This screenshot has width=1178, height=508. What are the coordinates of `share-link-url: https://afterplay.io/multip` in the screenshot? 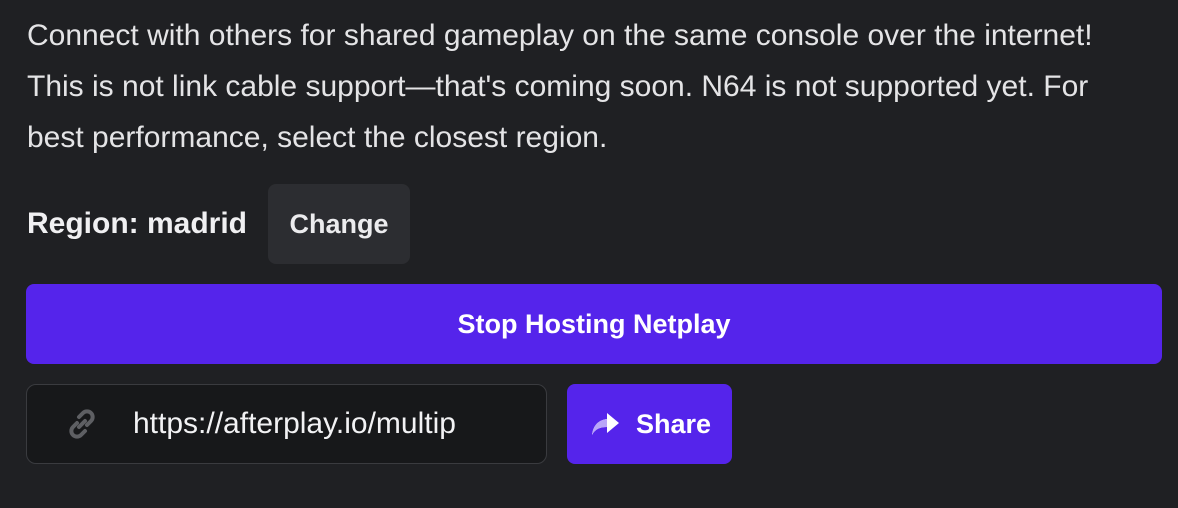 It's located at (320, 424).